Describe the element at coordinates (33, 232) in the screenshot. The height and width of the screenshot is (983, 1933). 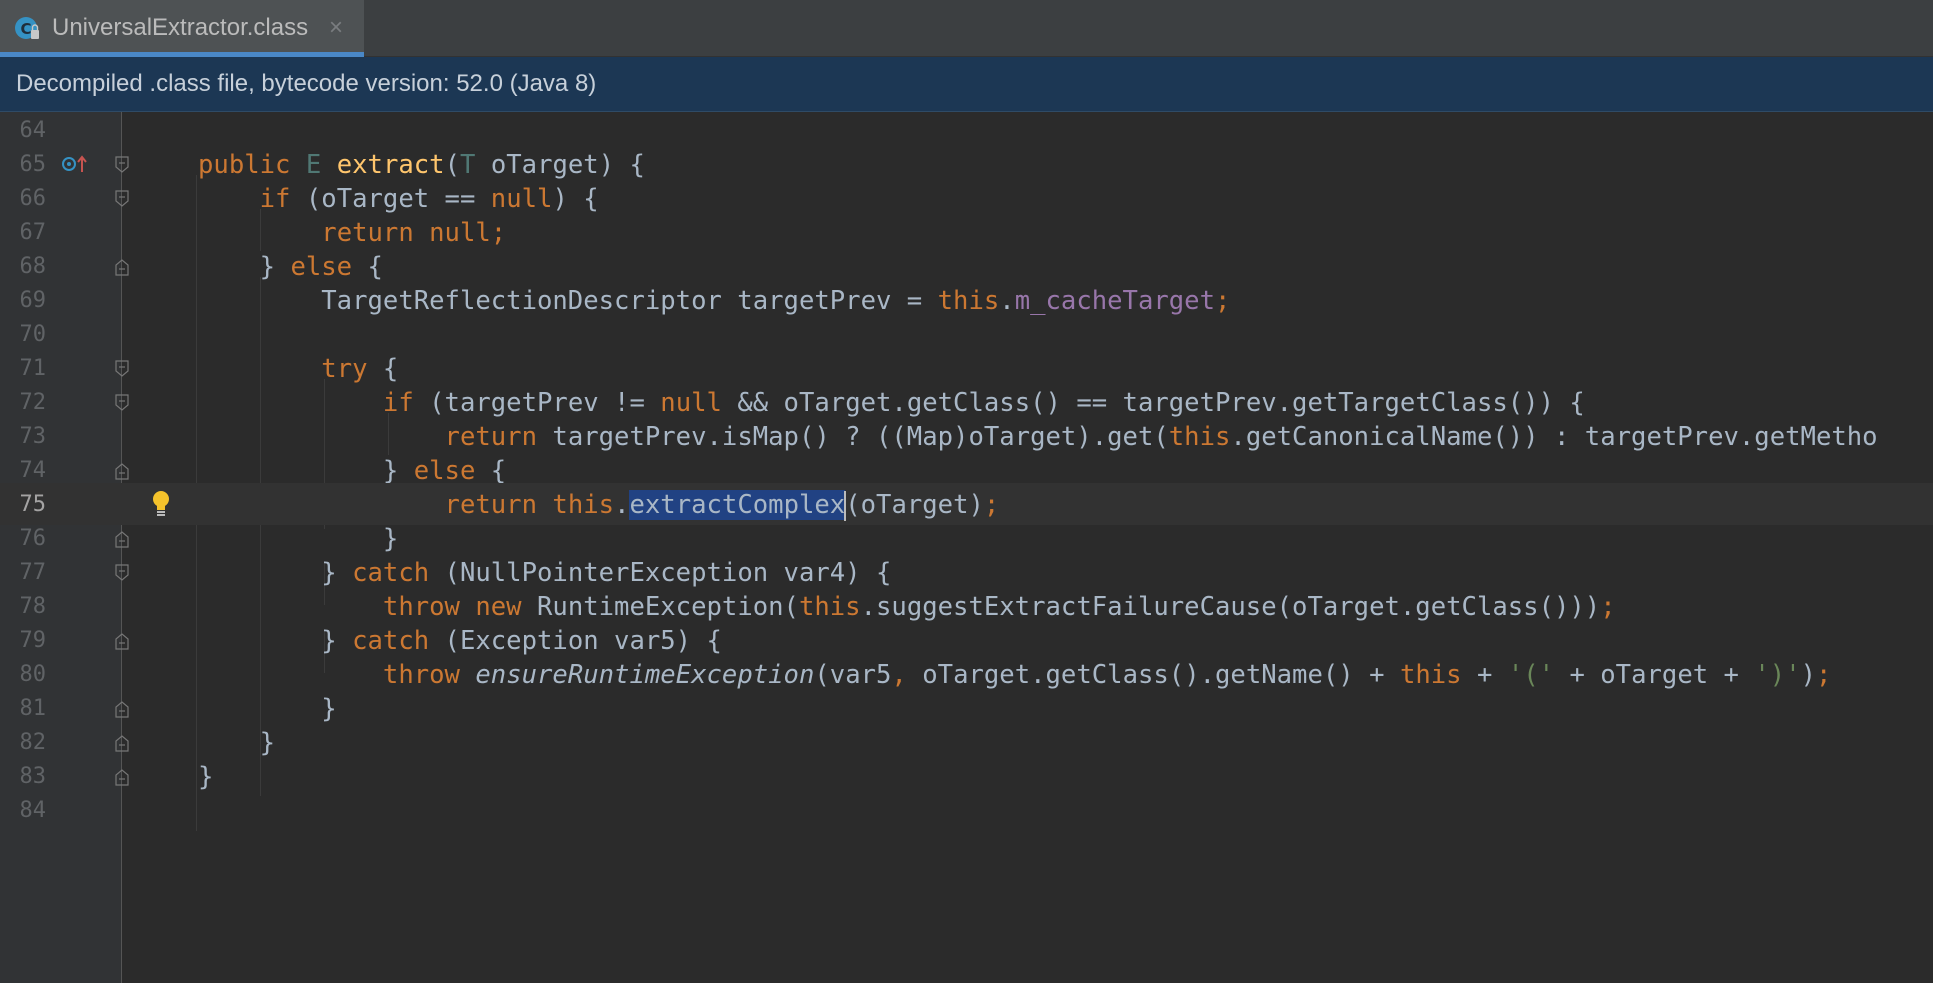
I see `line-number: 67` at that location.